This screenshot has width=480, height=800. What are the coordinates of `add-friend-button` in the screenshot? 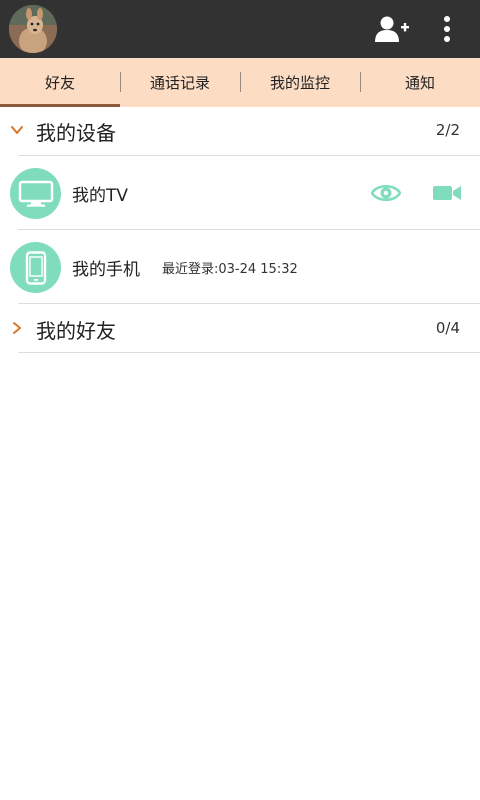 It's located at (392, 29).